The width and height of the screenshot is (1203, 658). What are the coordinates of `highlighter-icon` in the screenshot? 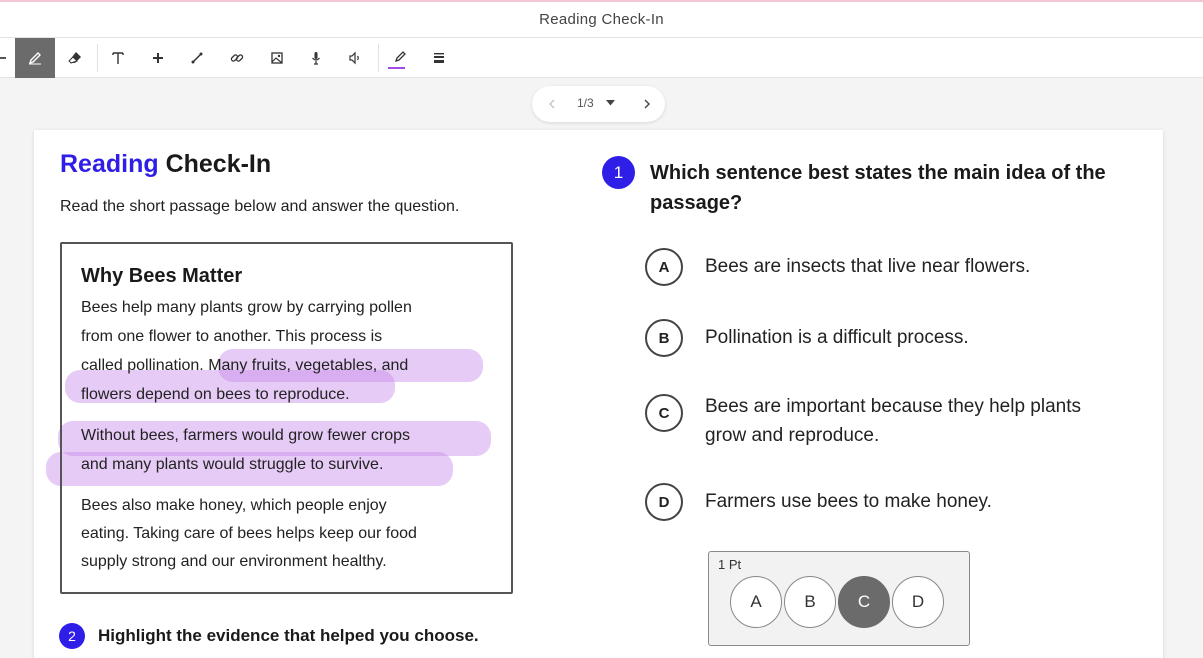 It's located at (400, 57).